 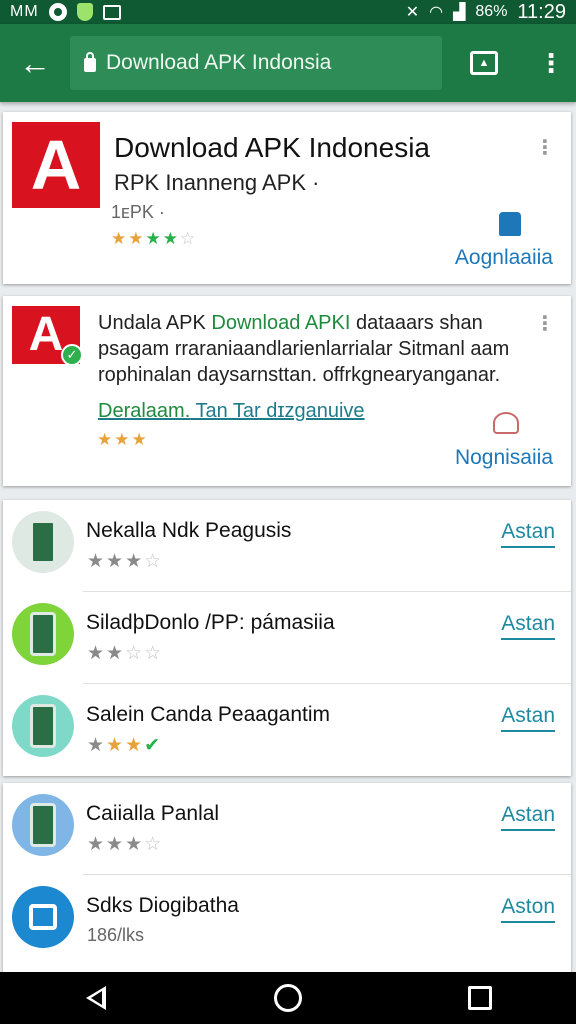 What do you see at coordinates (84, 12) in the screenshot?
I see `shield-icon` at bounding box center [84, 12].